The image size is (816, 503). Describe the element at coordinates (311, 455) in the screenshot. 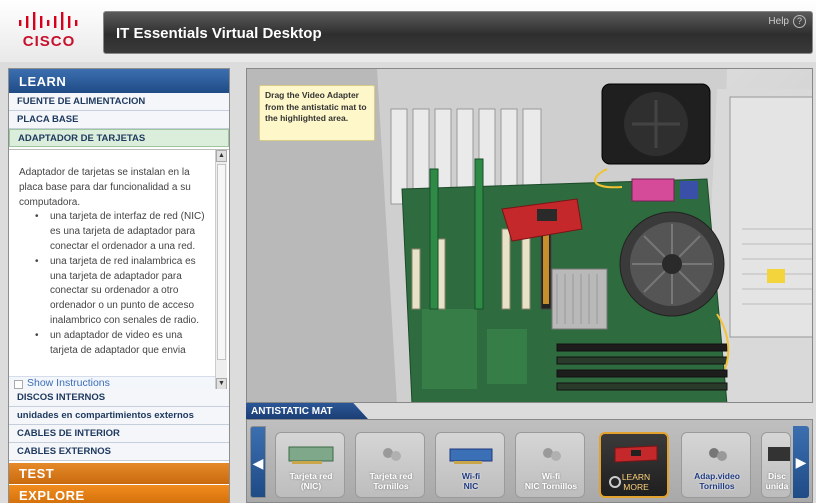

I see `nic-card-icon` at that location.